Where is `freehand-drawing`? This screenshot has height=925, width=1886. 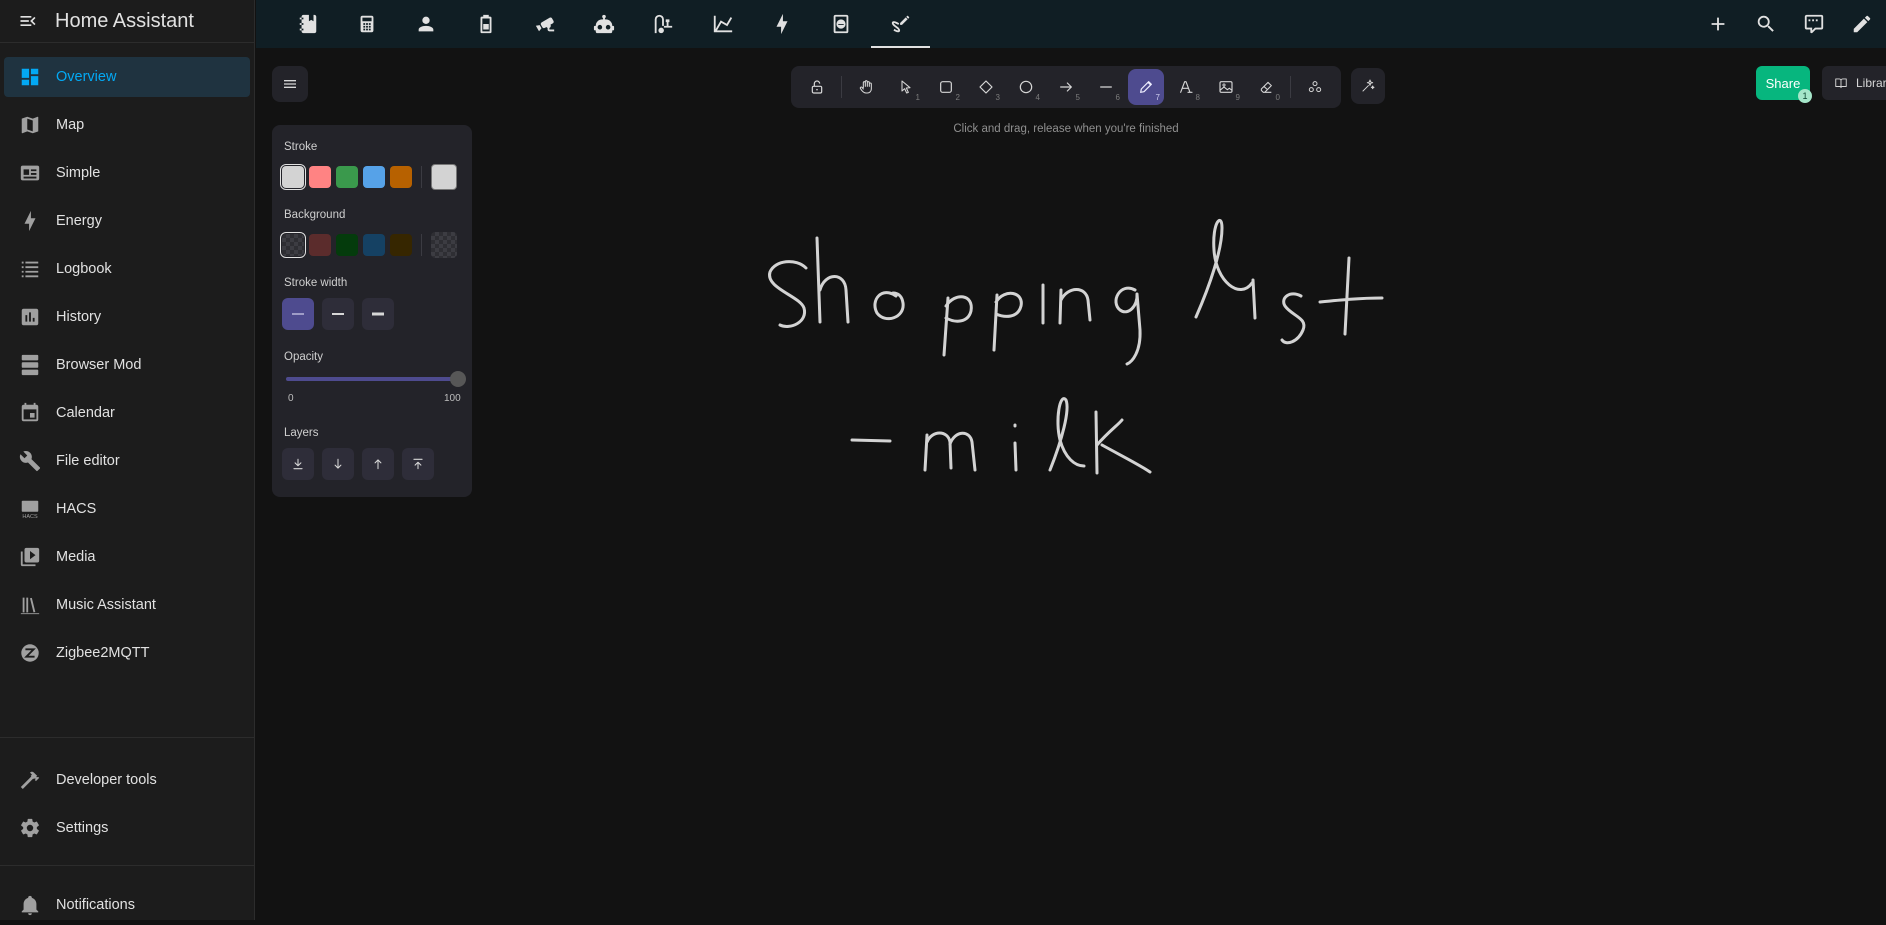
freehand-drawing is located at coordinates (1076, 347).